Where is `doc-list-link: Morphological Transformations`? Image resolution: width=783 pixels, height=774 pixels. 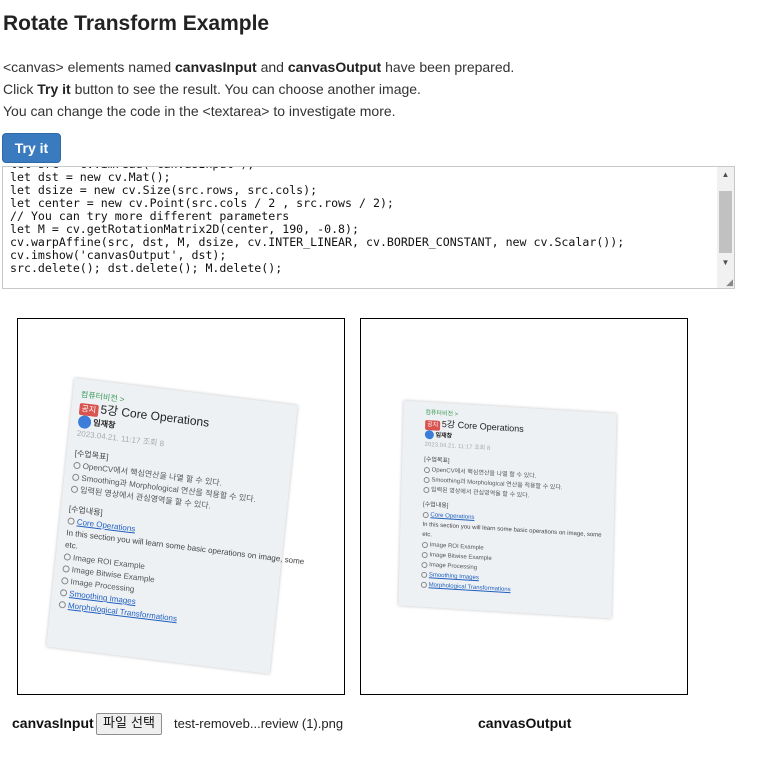
doc-list-link: Morphological Transformations is located at coordinates (469, 588).